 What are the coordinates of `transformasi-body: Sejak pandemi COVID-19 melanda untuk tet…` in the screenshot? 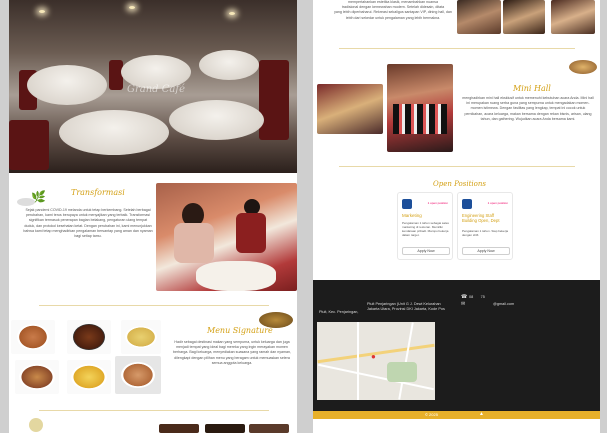 It's located at (88, 223).